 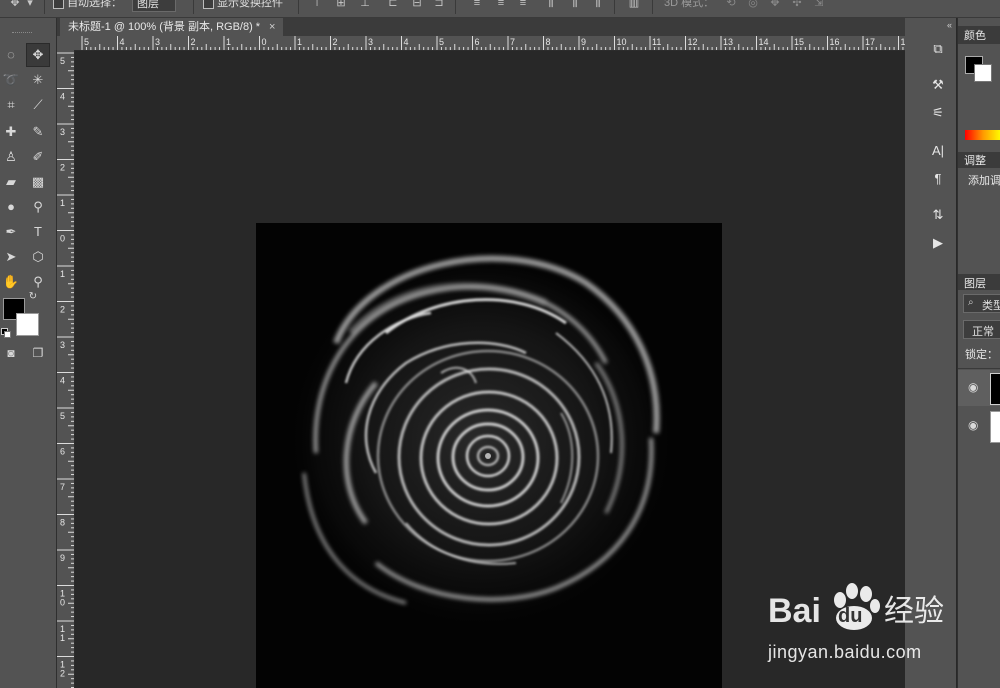 What do you see at coordinates (753, 4) in the screenshot?
I see `roll-3d-icon: ◎` at bounding box center [753, 4].